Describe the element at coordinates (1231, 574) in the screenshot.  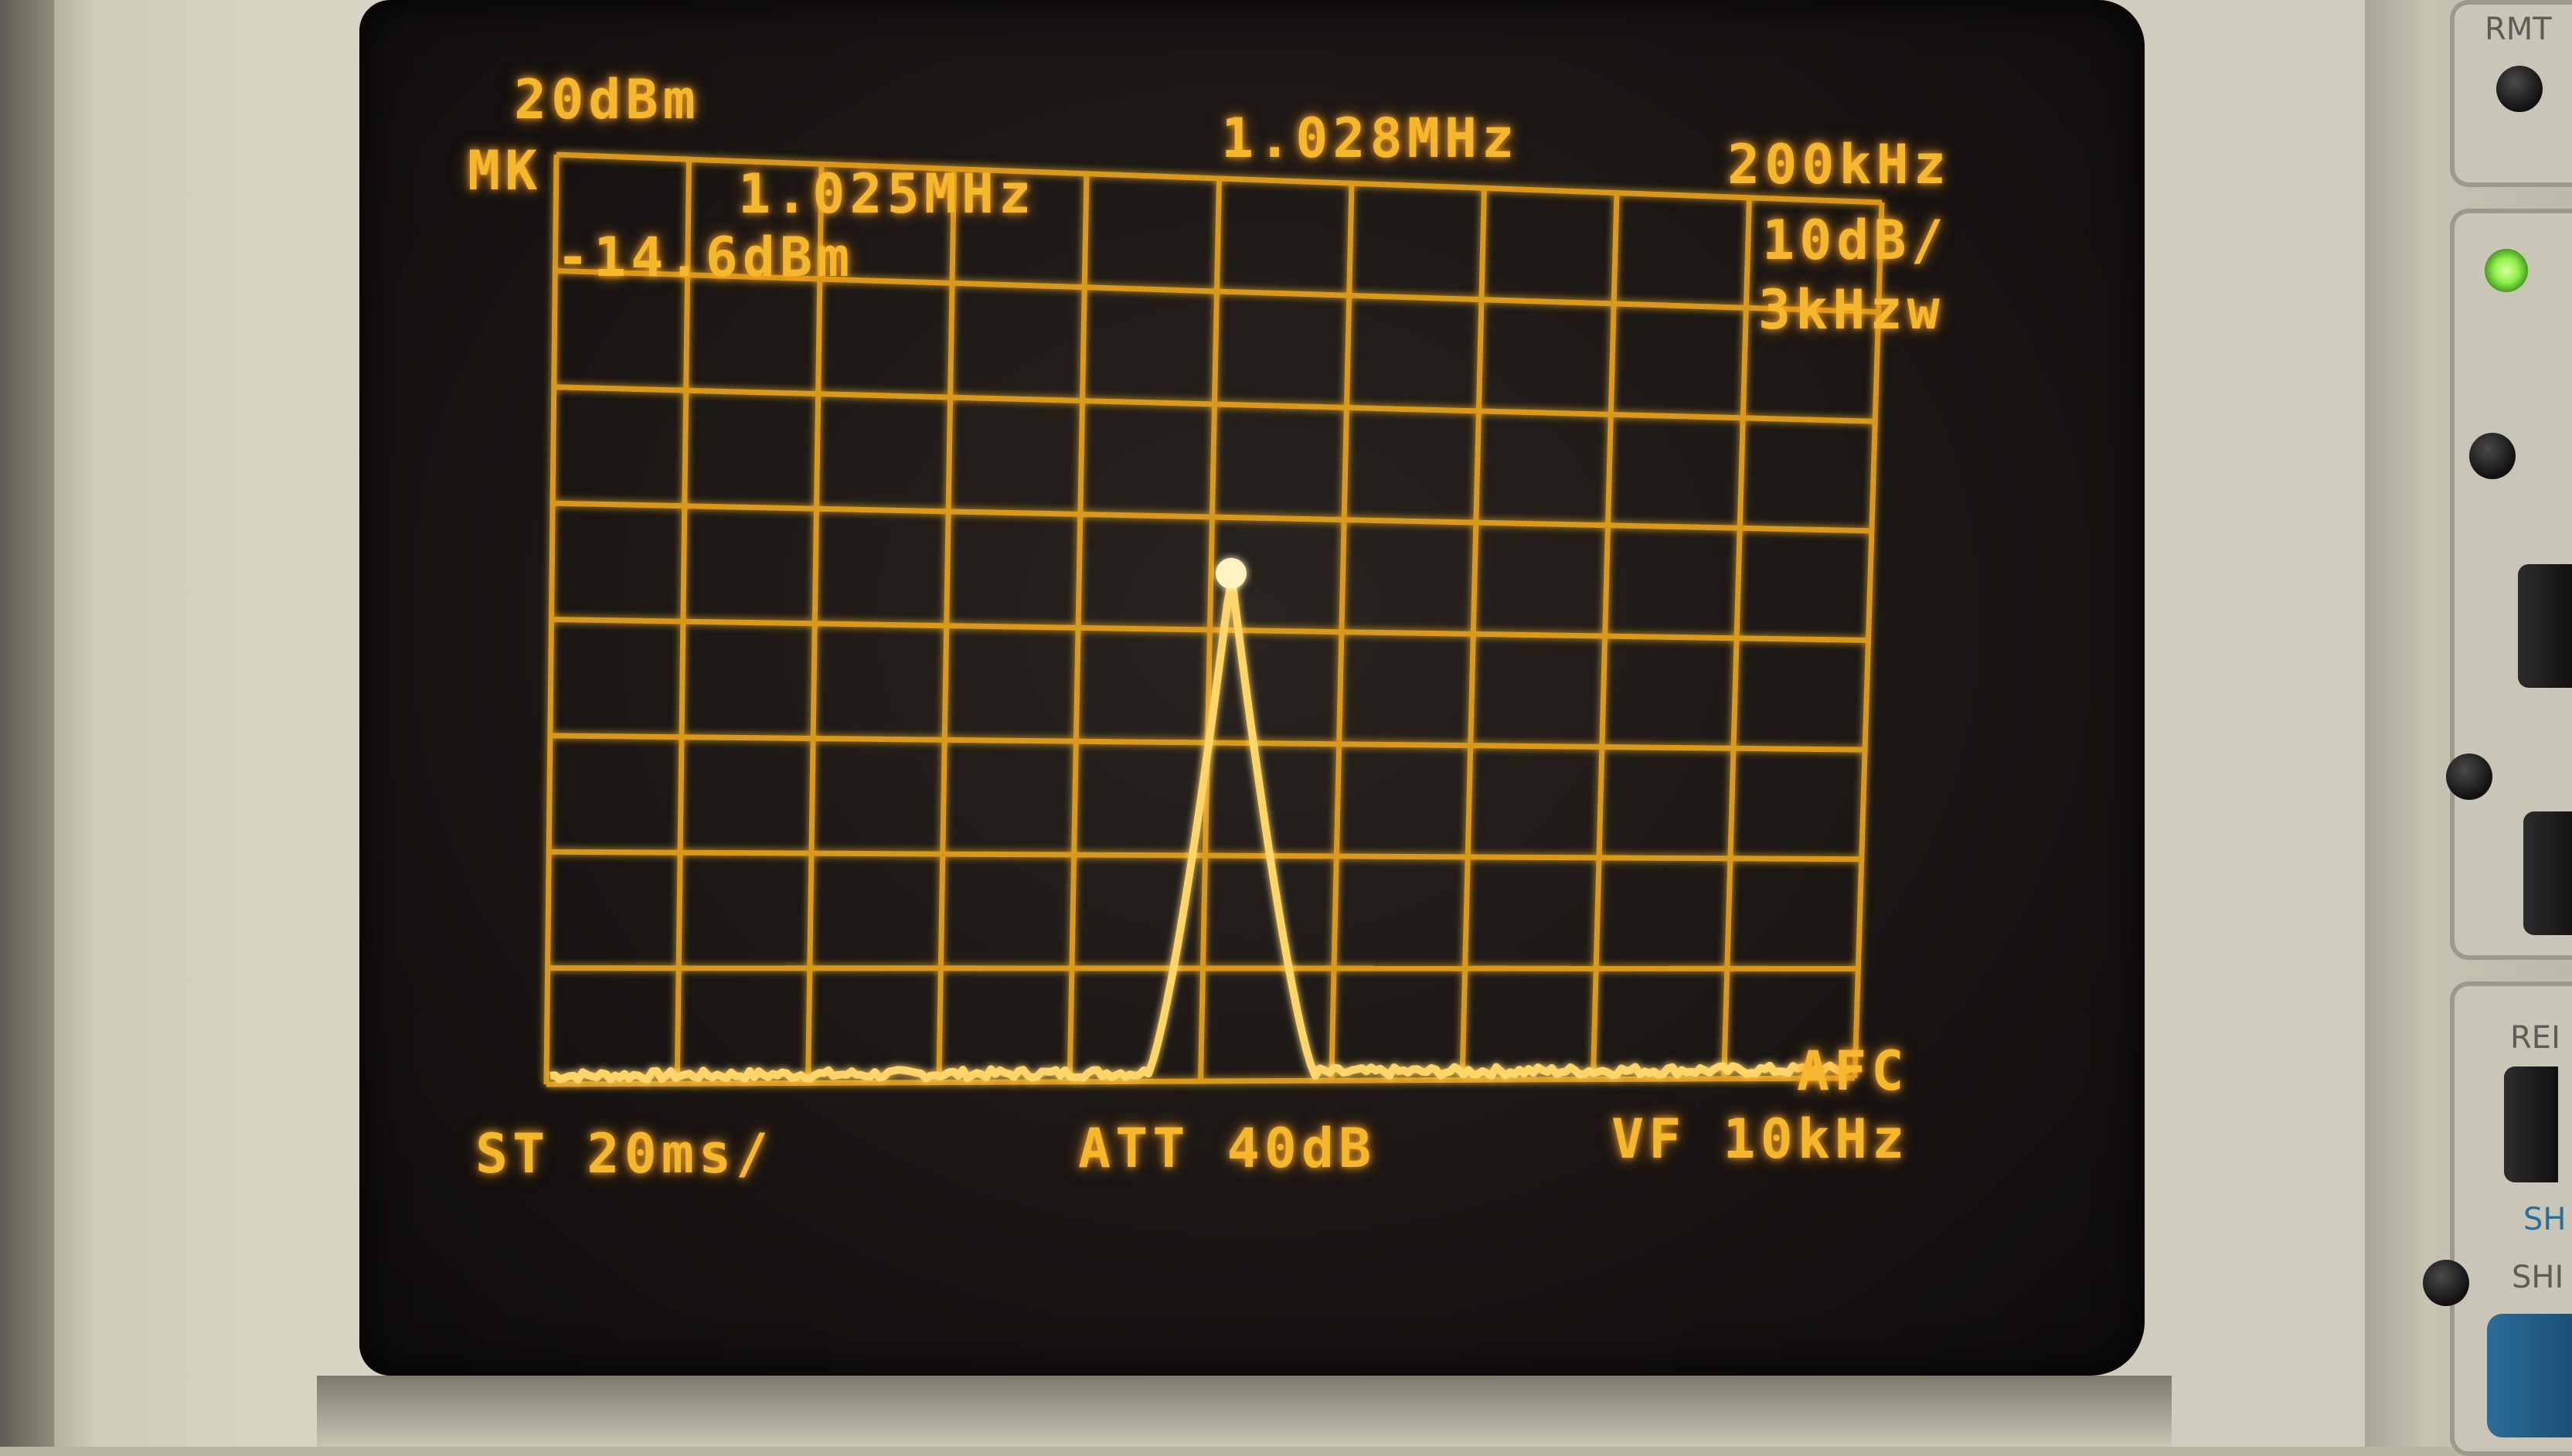
I see `marker-dot-icon` at that location.